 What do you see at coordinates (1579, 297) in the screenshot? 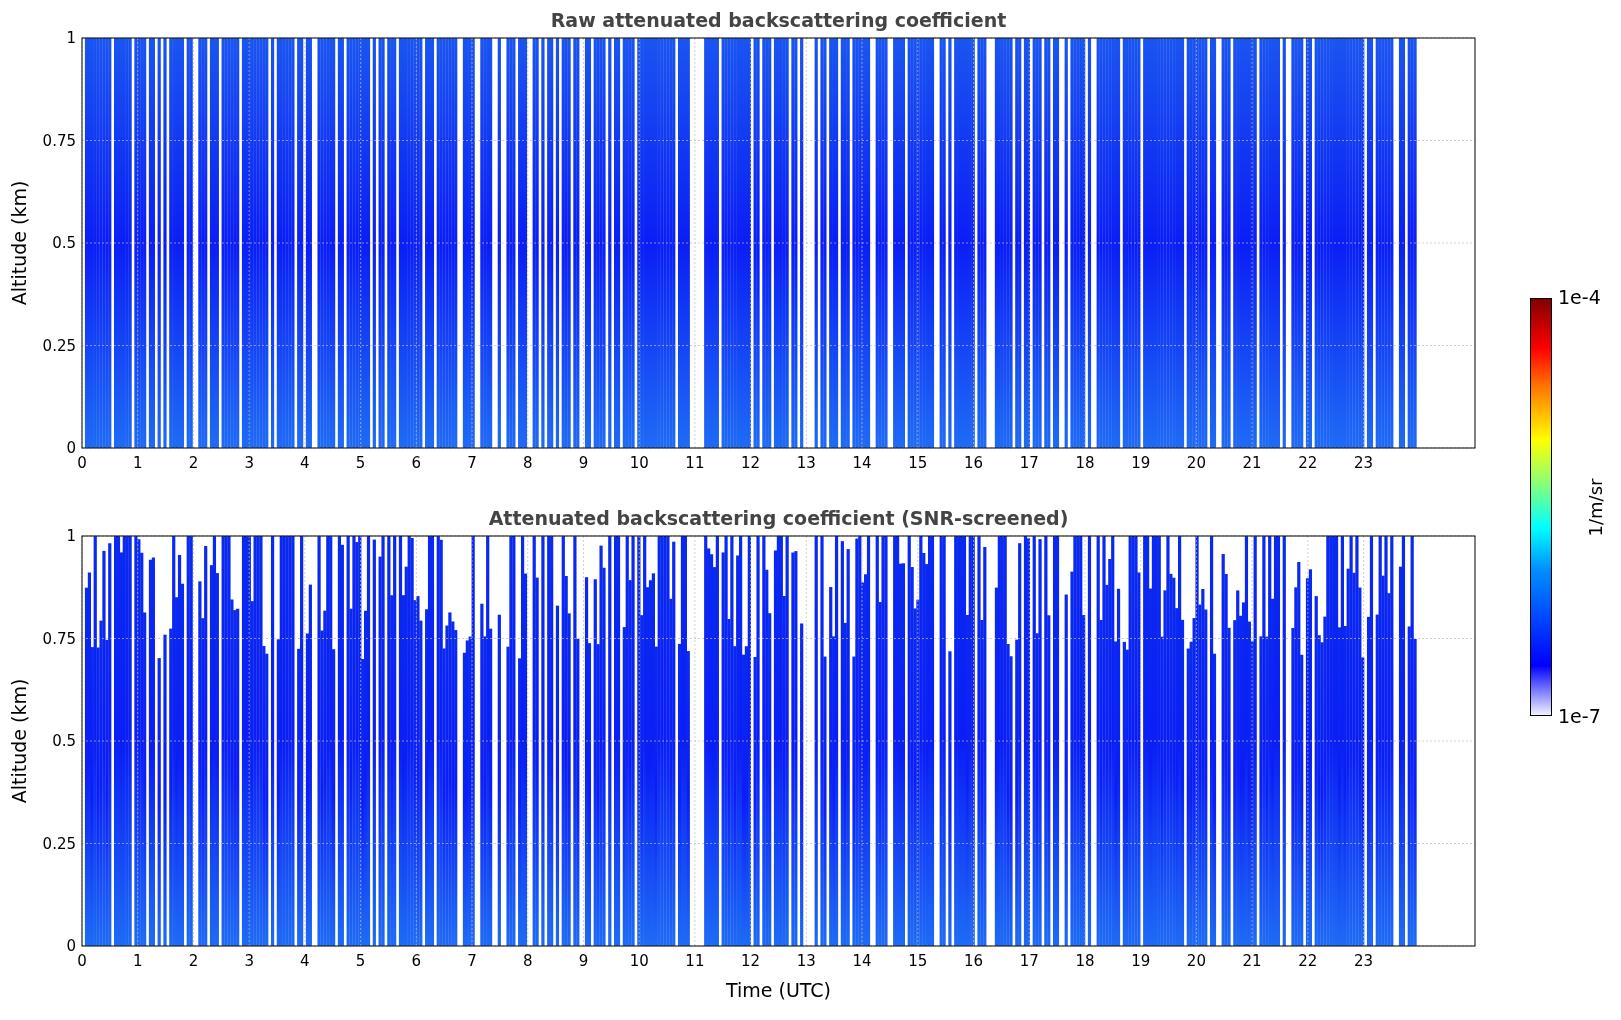
I see `colorbar-max-label: 1e-4` at bounding box center [1579, 297].